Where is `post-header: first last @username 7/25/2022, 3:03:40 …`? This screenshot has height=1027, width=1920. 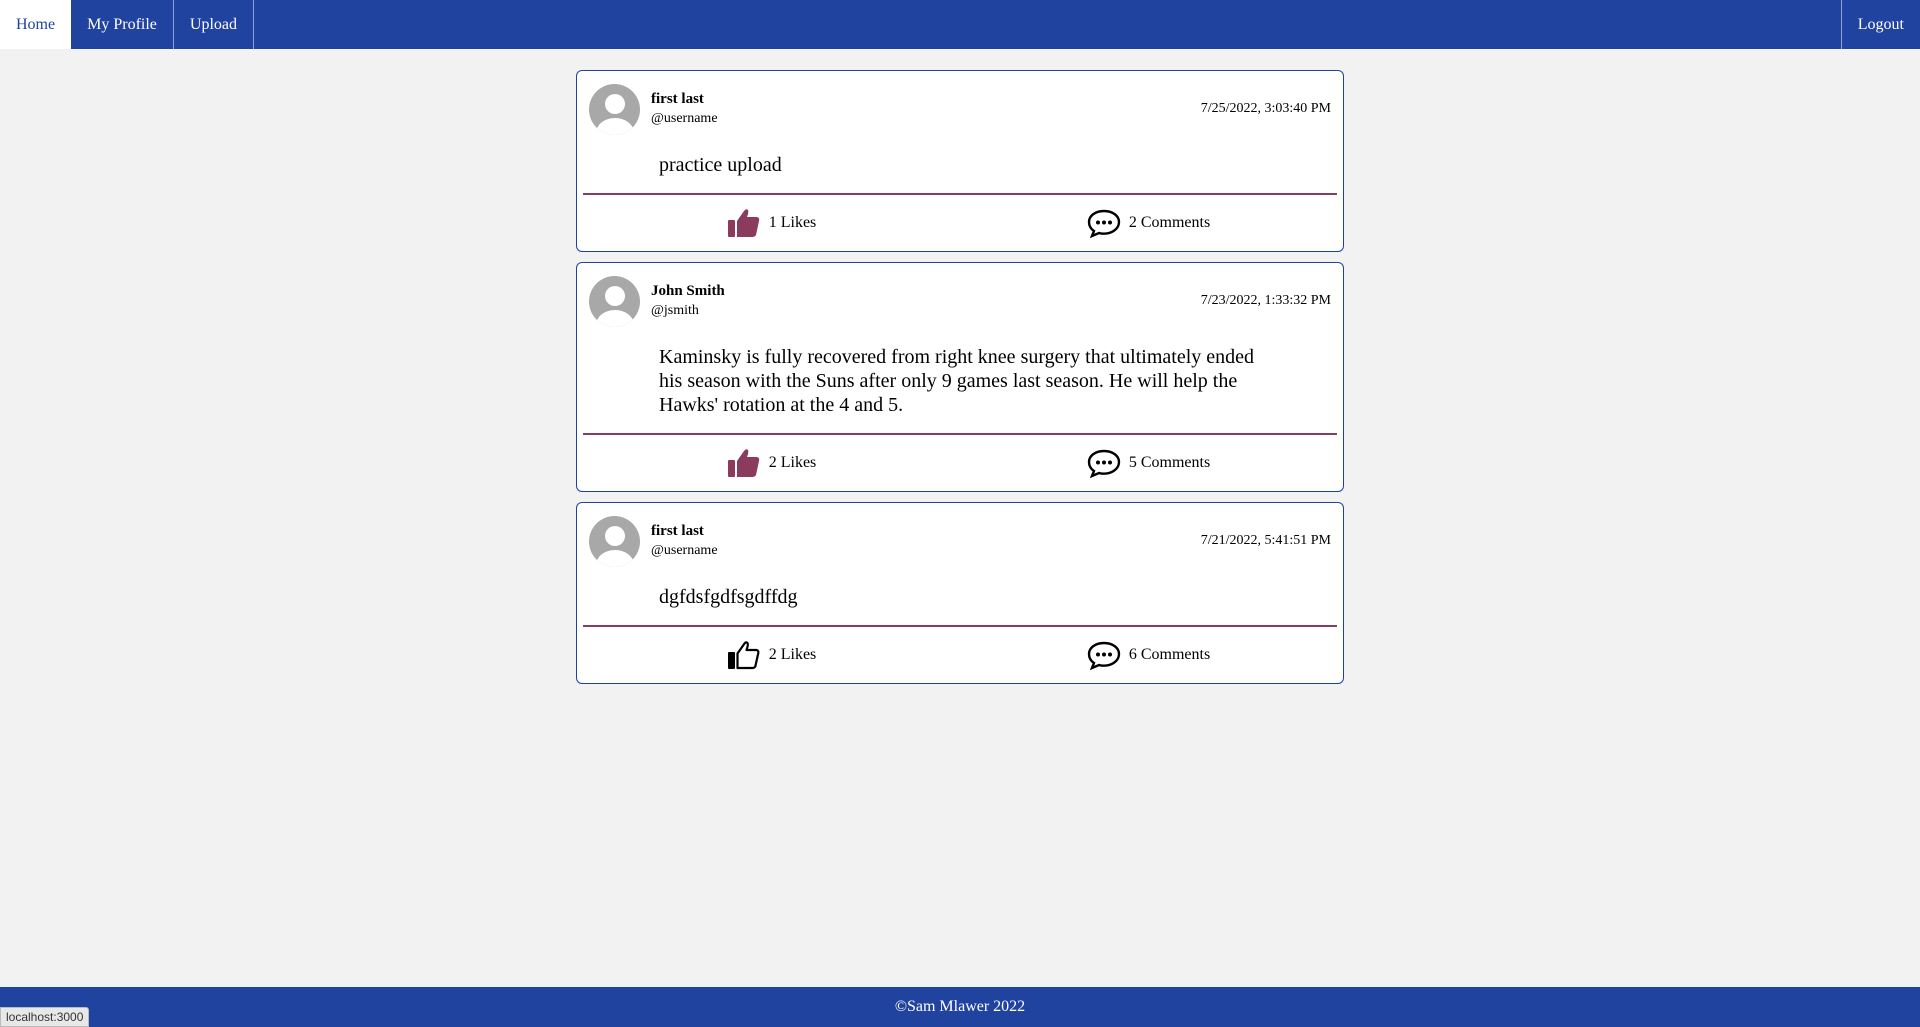 post-header: first last @username 7/25/2022, 3:03:40 … is located at coordinates (960, 103).